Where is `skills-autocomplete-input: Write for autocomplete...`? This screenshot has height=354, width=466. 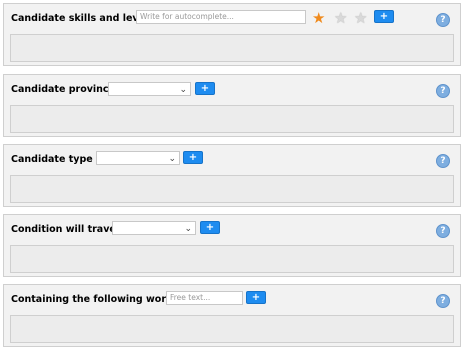
skills-autocomplete-input: Write for autocomplete... is located at coordinates (221, 17).